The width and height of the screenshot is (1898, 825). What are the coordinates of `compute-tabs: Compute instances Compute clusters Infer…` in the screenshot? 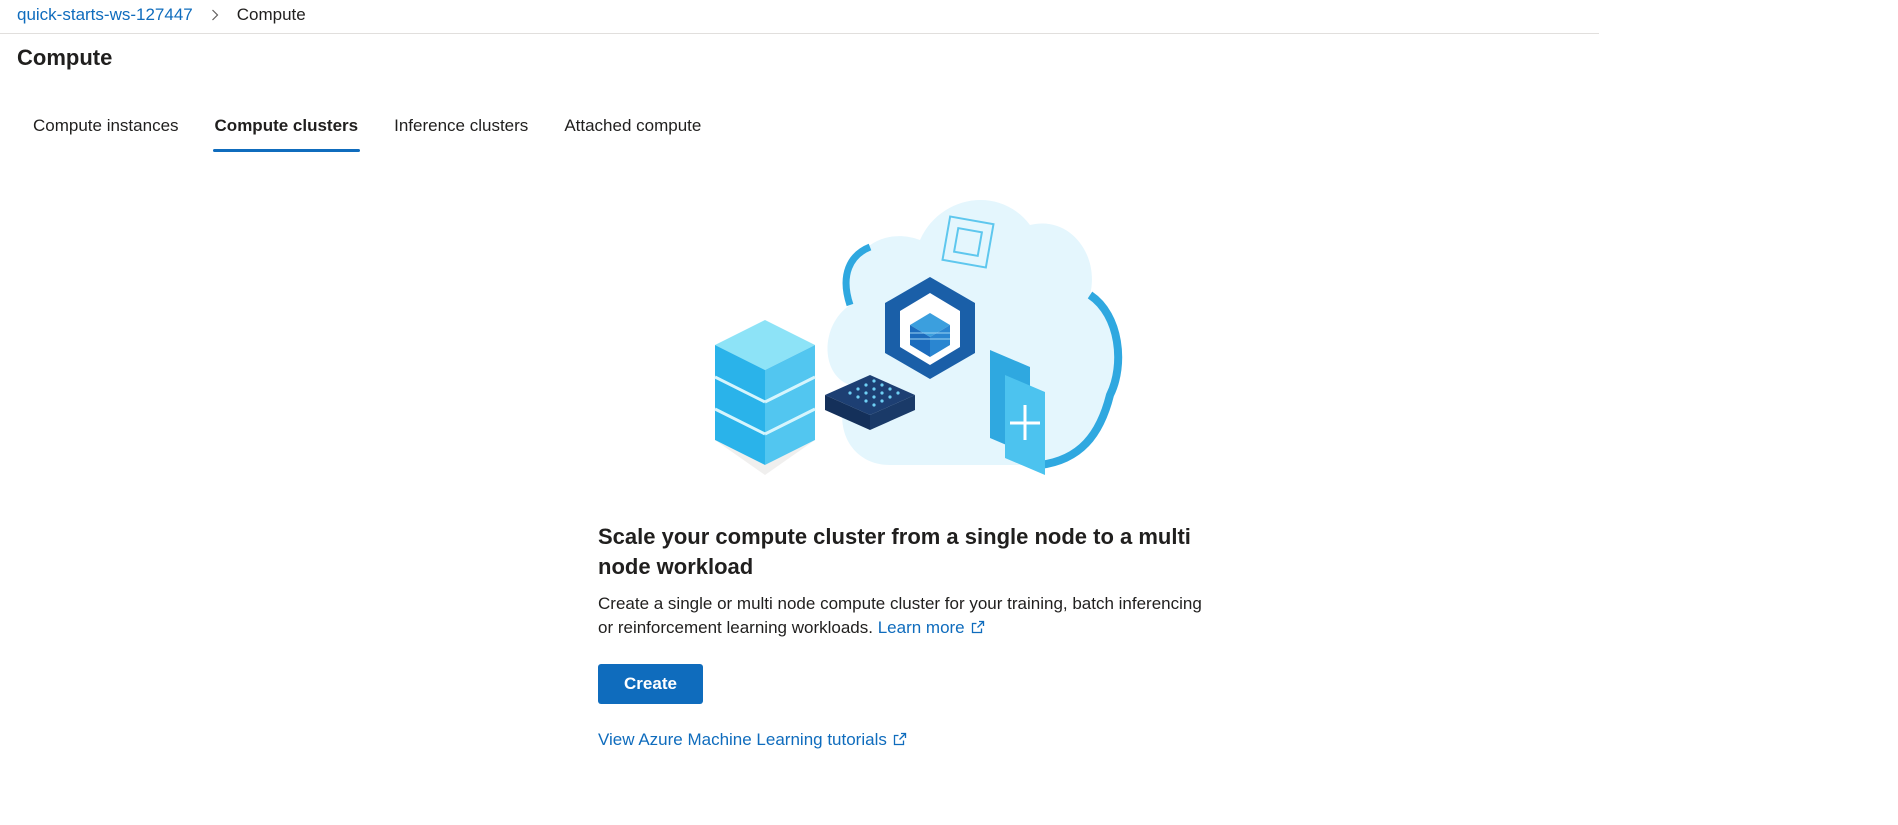 It's located at (369, 131).